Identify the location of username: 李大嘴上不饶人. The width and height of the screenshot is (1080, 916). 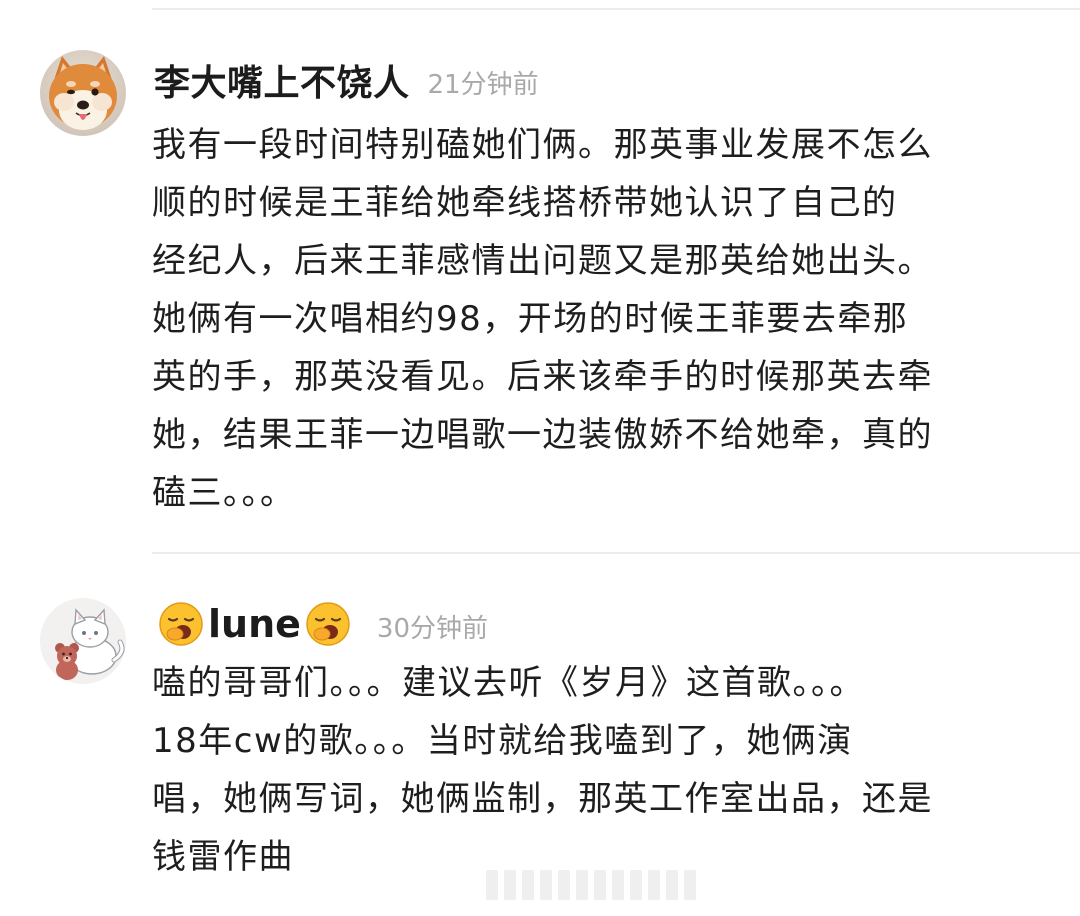
(282, 80).